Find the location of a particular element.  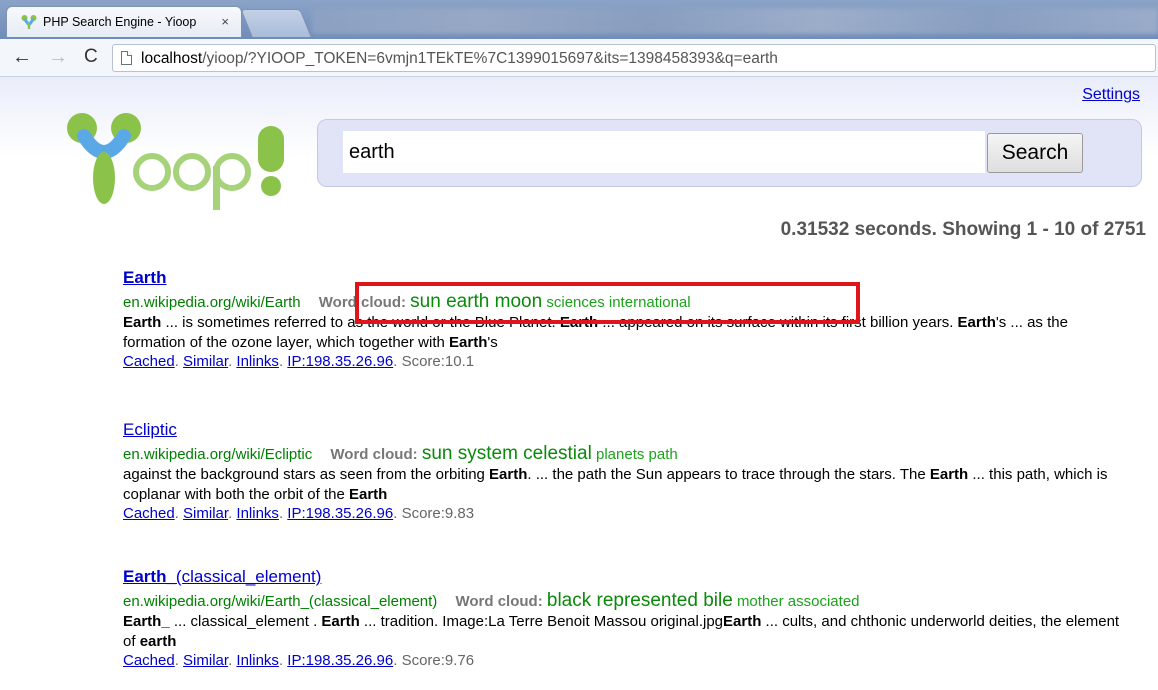

result-title-link: Ecliptic is located at coordinates (150, 430).